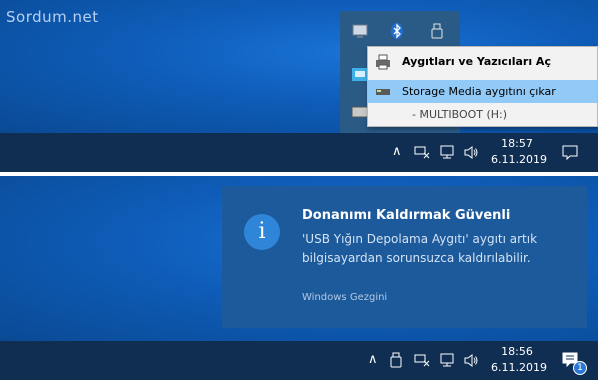  I want to click on taskbar-top: ∧ 18:57 6.11.2019, so click(299, 152).